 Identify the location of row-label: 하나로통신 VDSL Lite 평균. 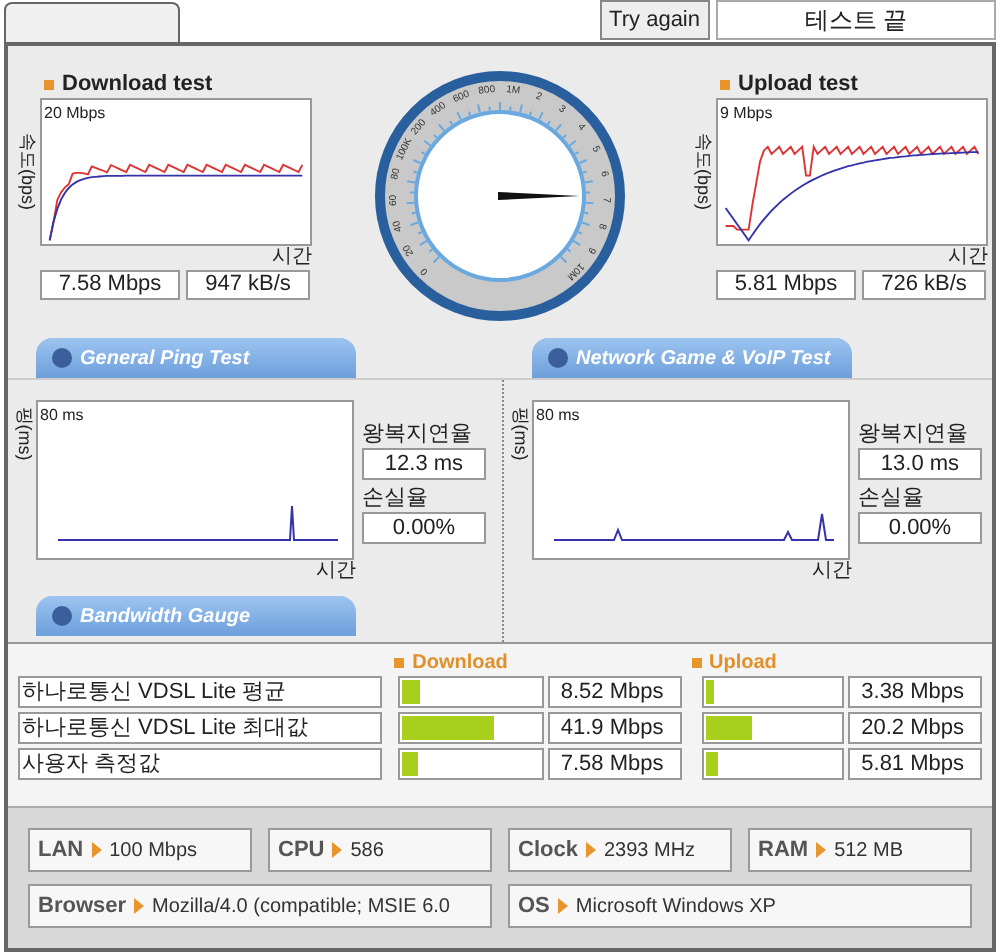
(200, 692).